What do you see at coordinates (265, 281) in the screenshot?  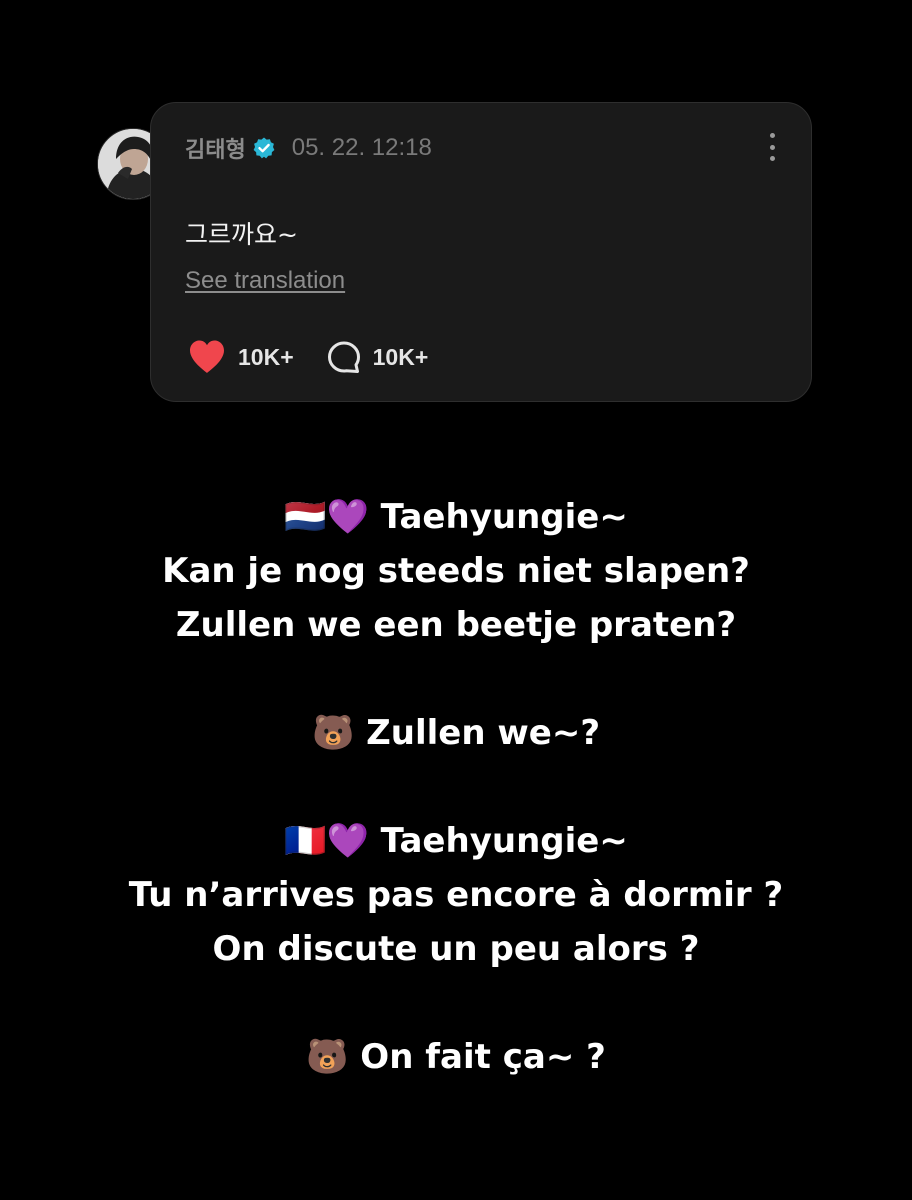 I see `see-translation-link: See translation` at bounding box center [265, 281].